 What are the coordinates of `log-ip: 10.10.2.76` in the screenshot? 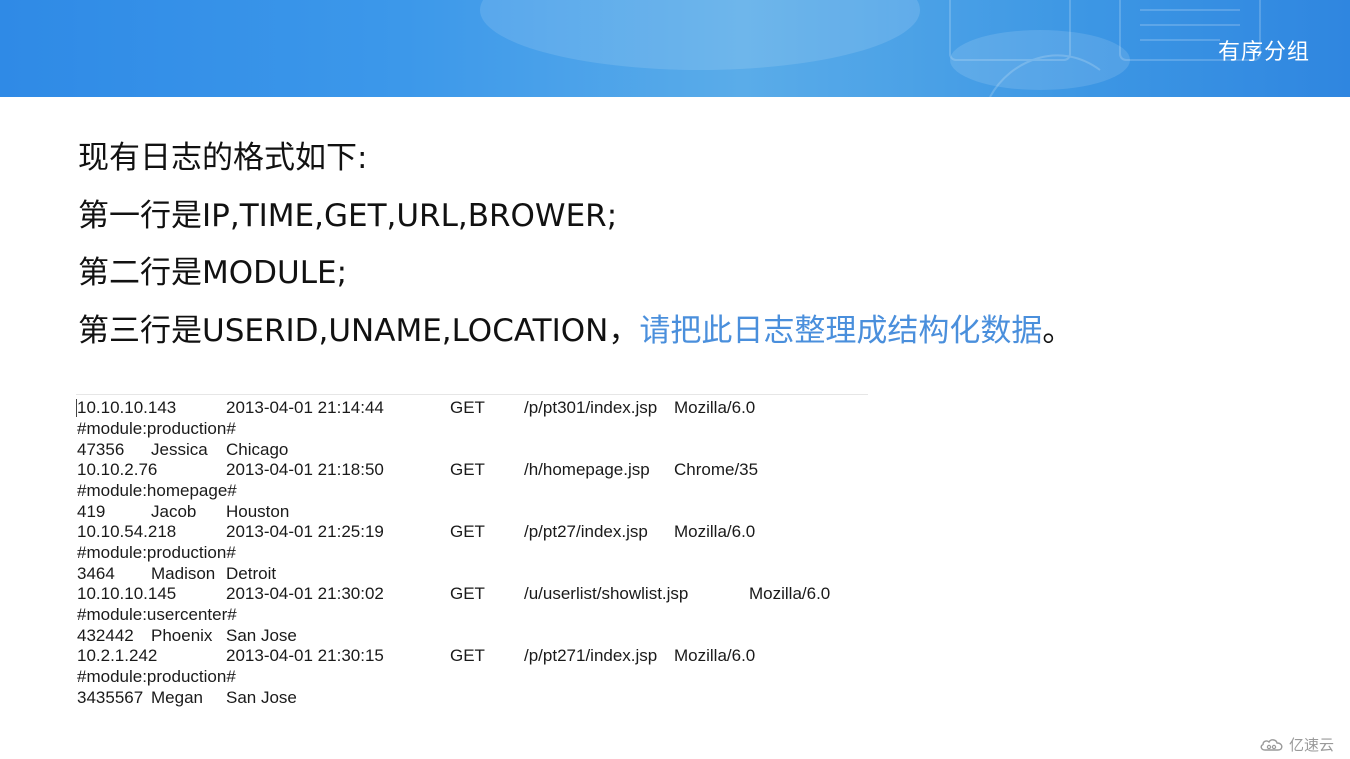 It's located at (117, 469).